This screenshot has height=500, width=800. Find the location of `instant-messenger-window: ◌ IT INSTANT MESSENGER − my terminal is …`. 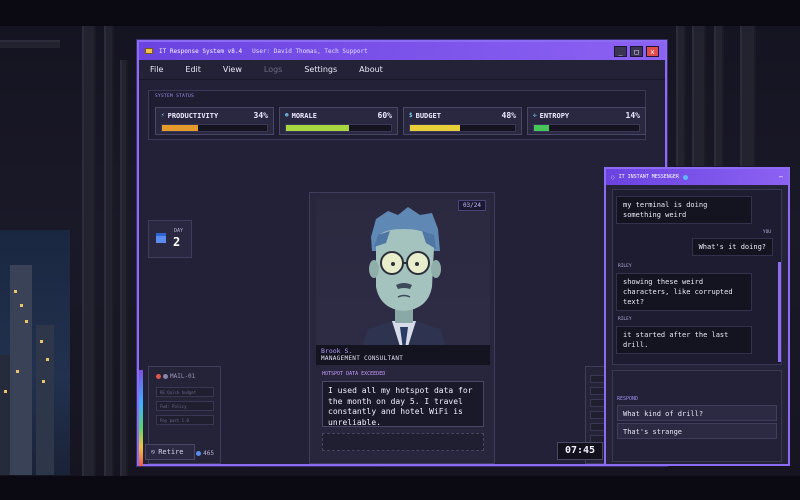

instant-messenger-window: ◌ IT INSTANT MESSENGER − my terminal is … is located at coordinates (697, 316).